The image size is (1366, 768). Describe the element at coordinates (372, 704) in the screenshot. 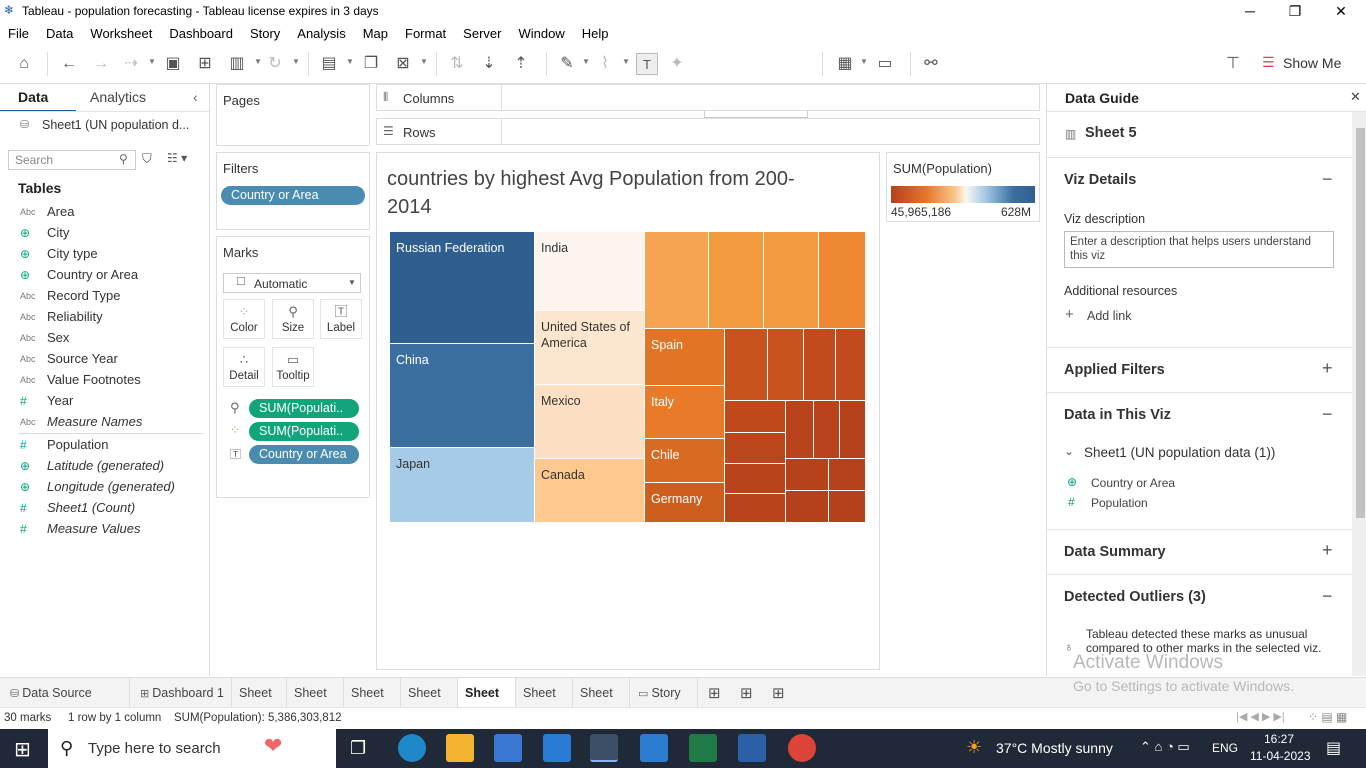

I see `tab-sheet-3: Sheet 3` at that location.